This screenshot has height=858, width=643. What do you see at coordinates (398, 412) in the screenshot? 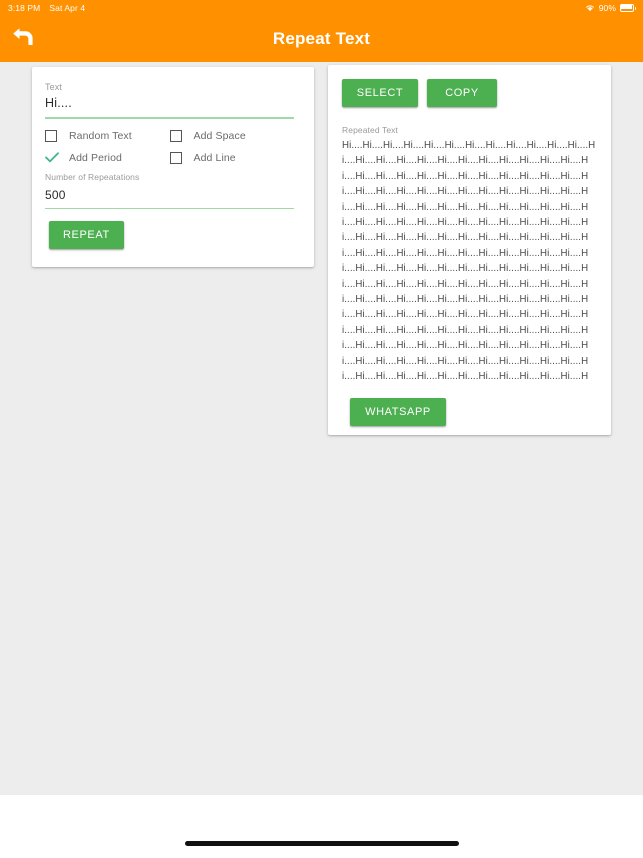
I see `whatsapp-button: WHATSAPP` at bounding box center [398, 412].